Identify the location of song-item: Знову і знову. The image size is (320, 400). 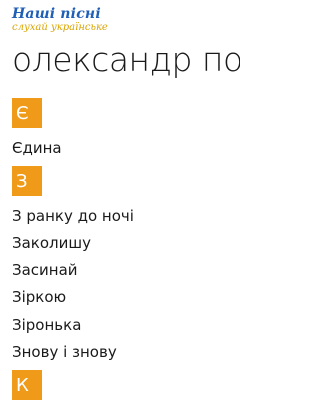
(64, 352).